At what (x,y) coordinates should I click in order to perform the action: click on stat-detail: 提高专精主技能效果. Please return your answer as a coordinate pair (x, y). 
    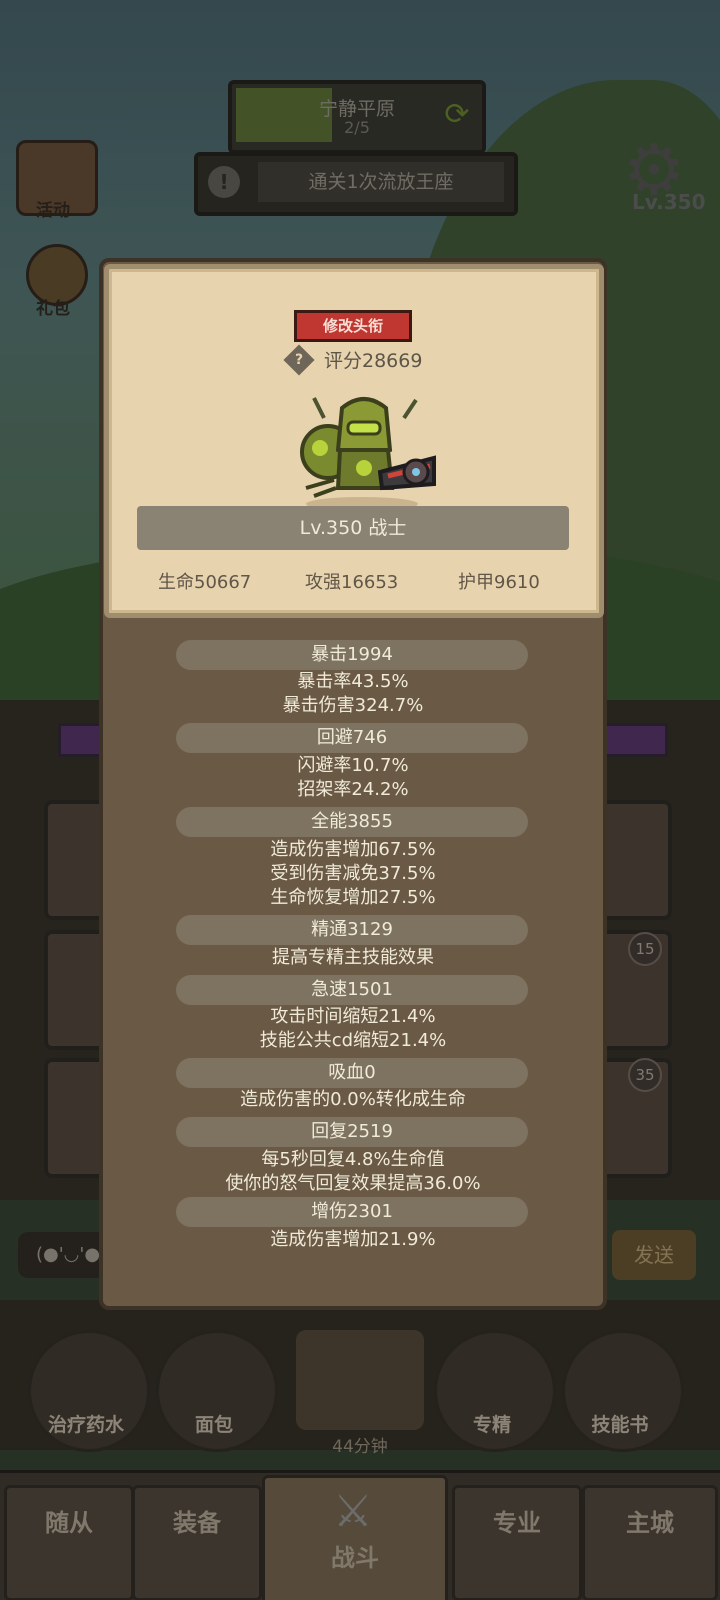
    Looking at the image, I should click on (353, 957).